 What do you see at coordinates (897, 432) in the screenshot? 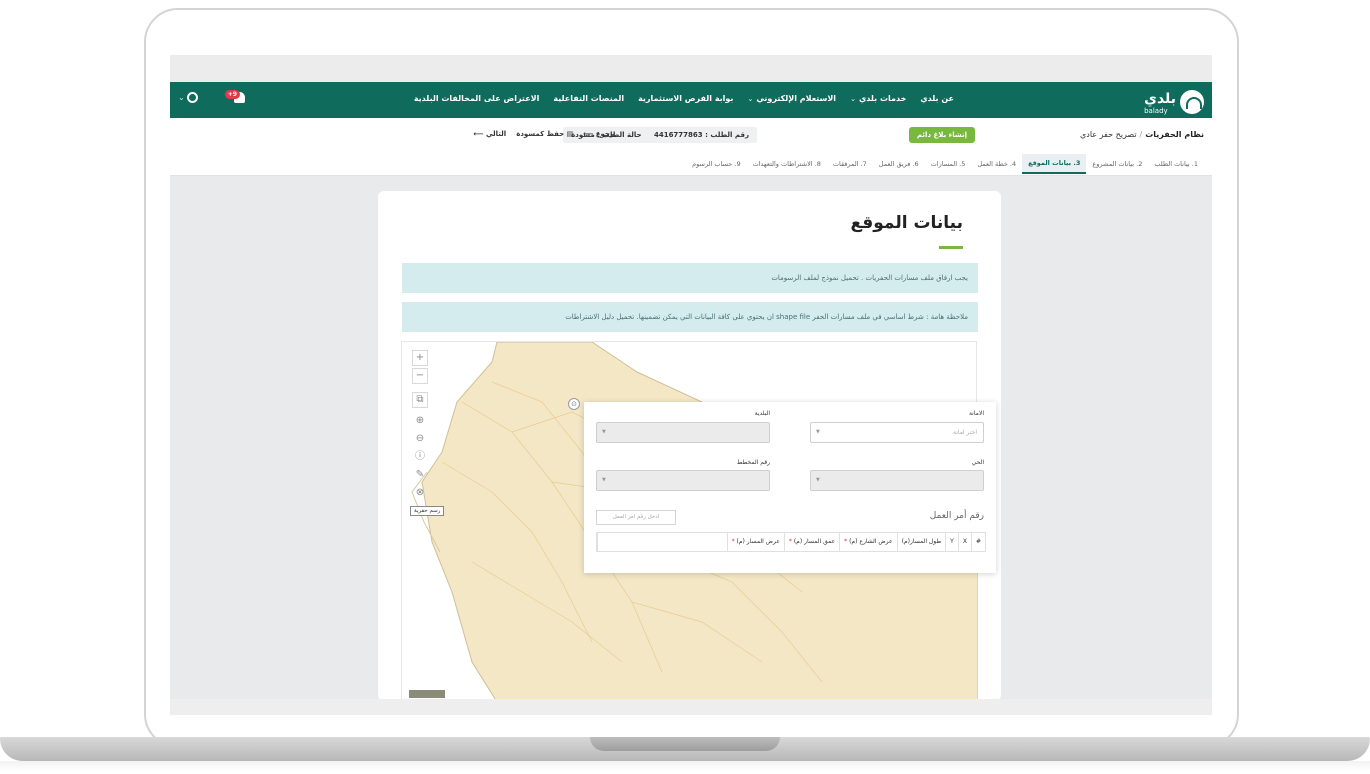
I see `amana-select: اختر امانة ▼` at bounding box center [897, 432].